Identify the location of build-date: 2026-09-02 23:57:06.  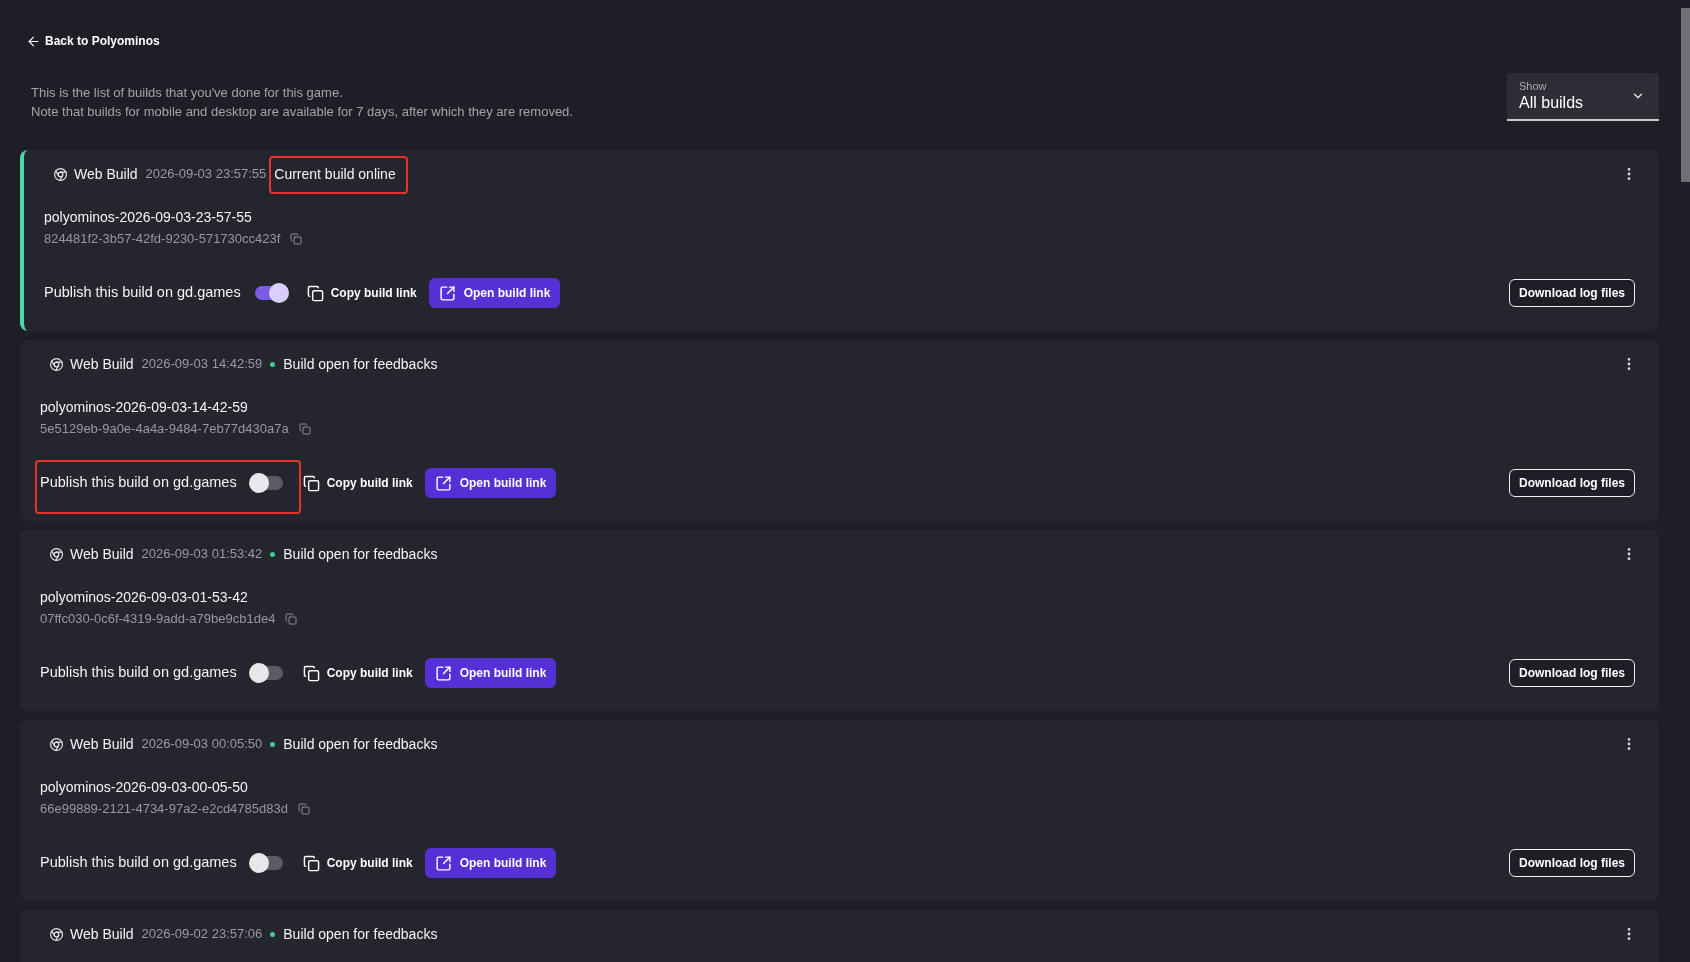
(202, 934).